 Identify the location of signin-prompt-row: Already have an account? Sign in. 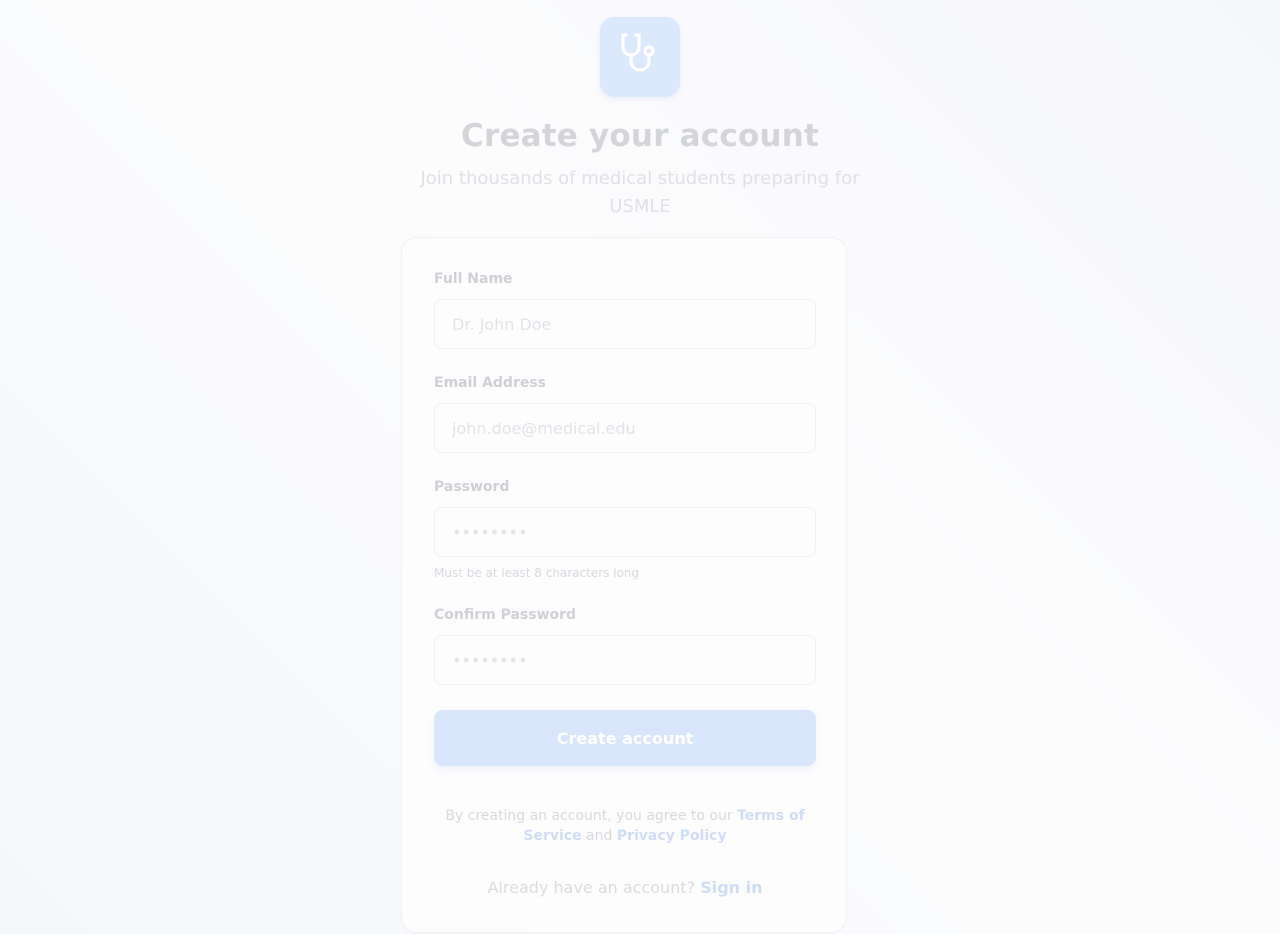
(625, 887).